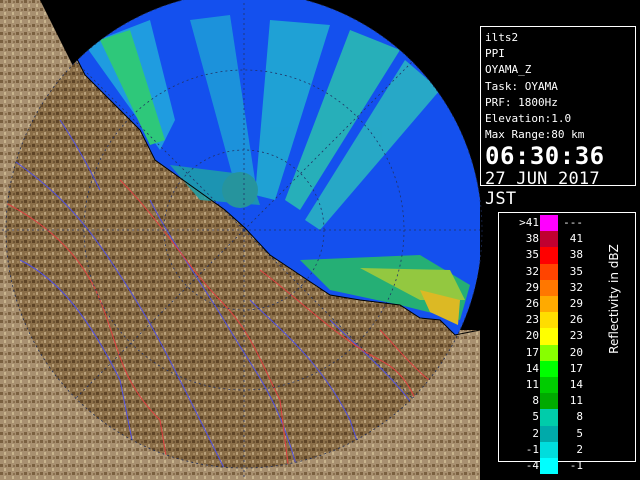  What do you see at coordinates (535, 417) in the screenshot?
I see `legend-low-value: 5` at bounding box center [535, 417].